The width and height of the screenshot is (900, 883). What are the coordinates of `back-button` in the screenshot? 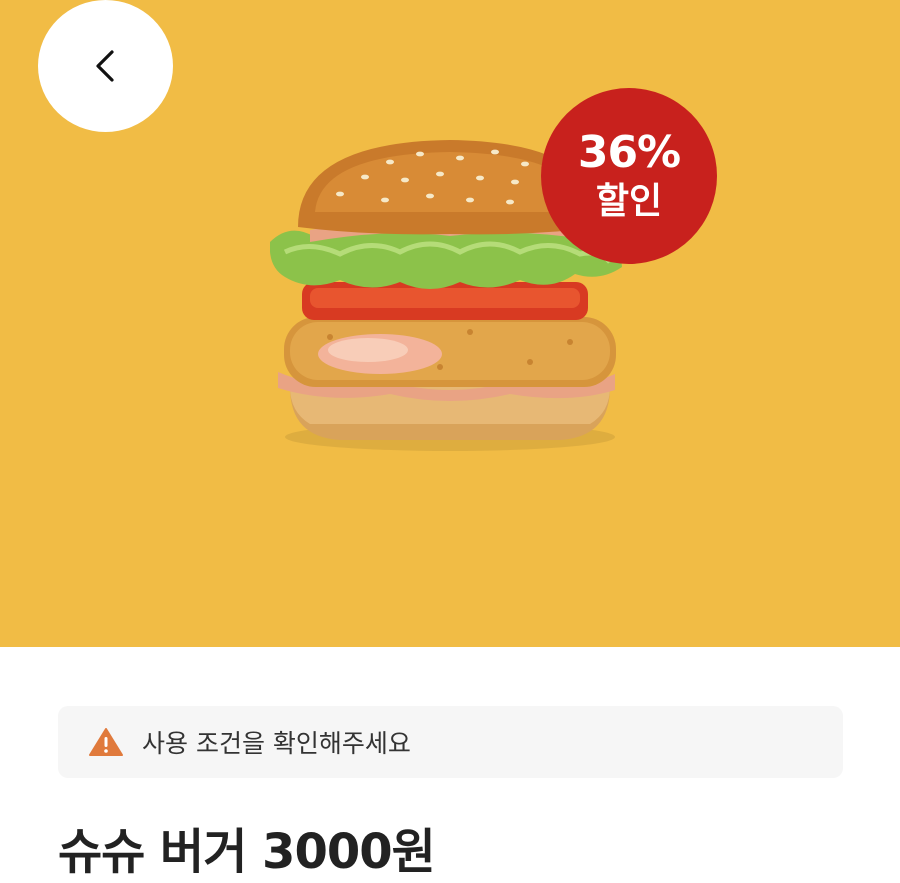 It's located at (105, 66).